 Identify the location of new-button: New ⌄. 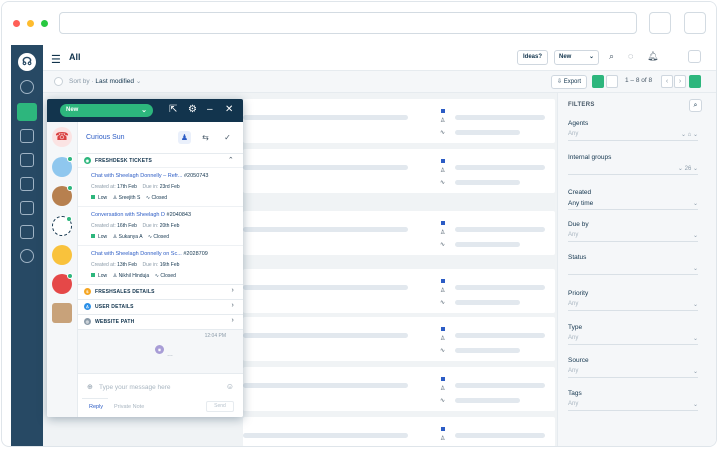
(576, 57).